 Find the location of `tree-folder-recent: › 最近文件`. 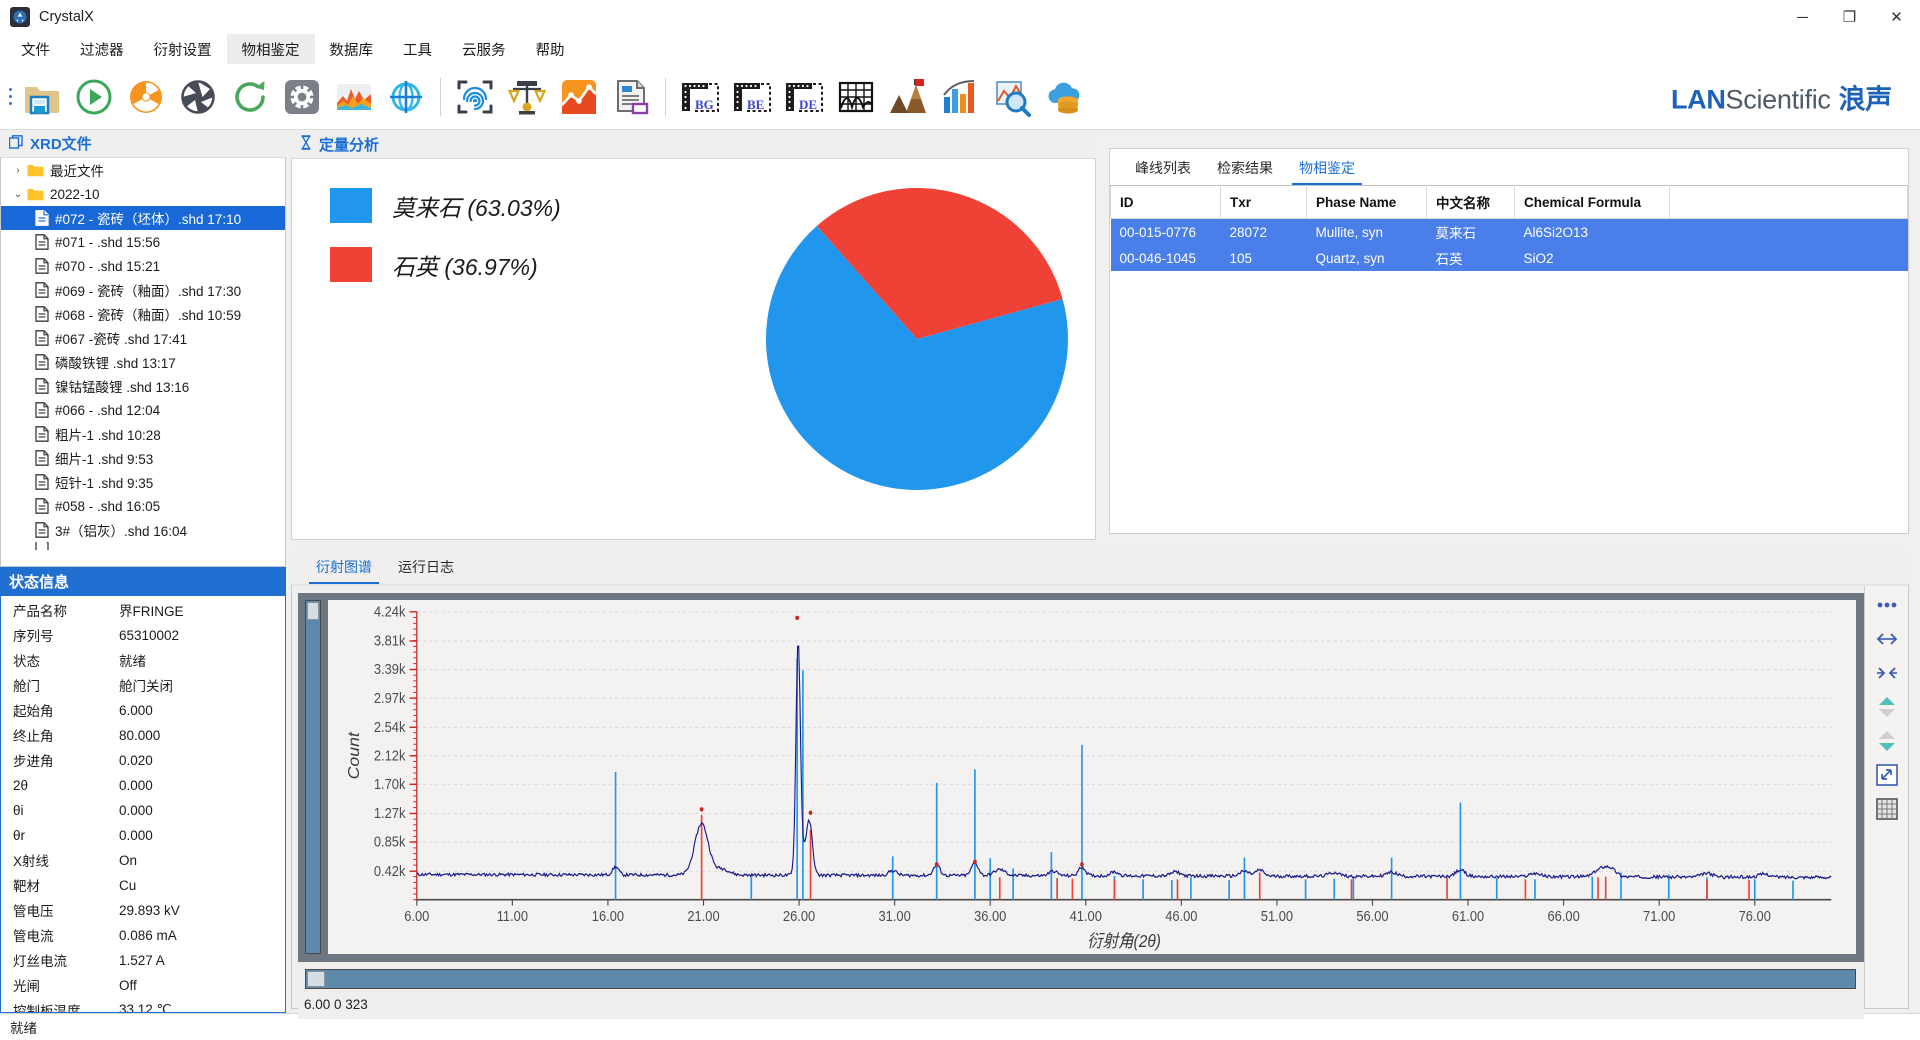

tree-folder-recent: › 最近文件 is located at coordinates (143, 170).